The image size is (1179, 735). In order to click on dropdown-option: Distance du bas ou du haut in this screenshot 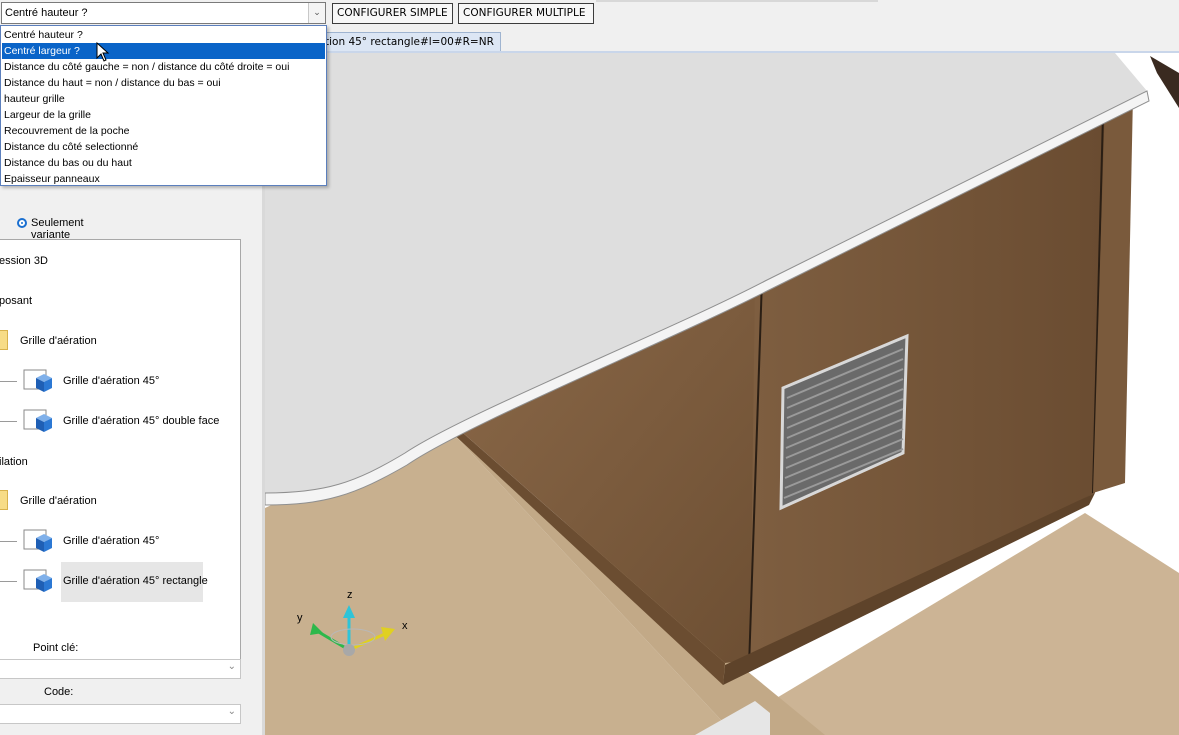, I will do `click(163, 163)`.